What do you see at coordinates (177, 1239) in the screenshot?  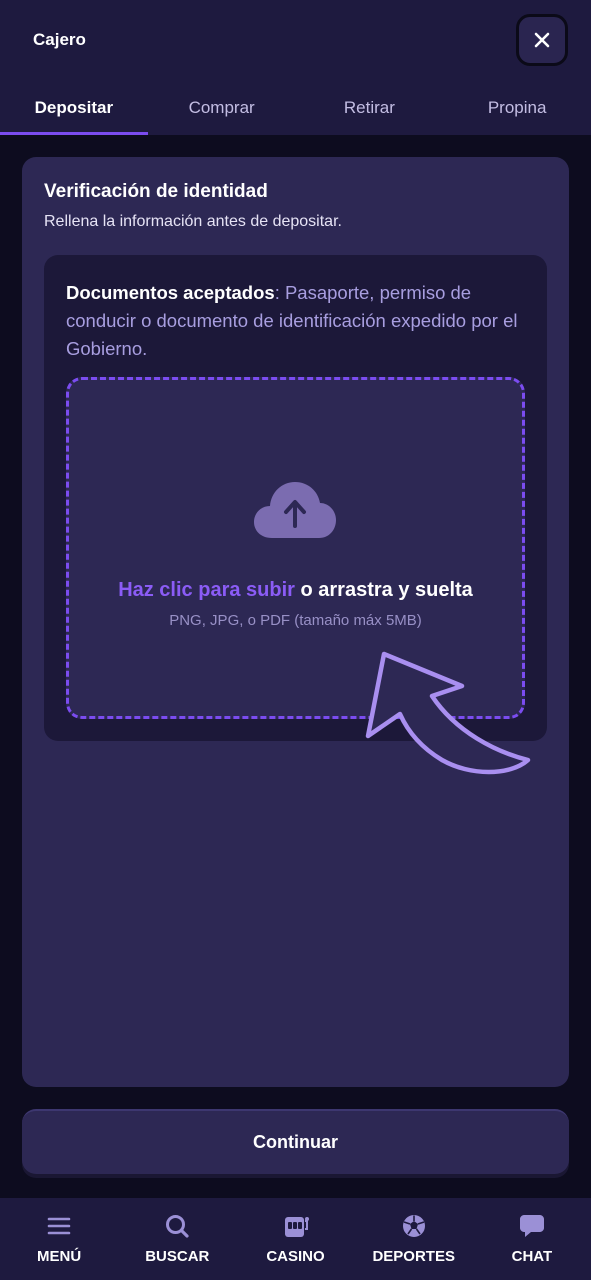 I see `nav-item-search: BUSCAR` at bounding box center [177, 1239].